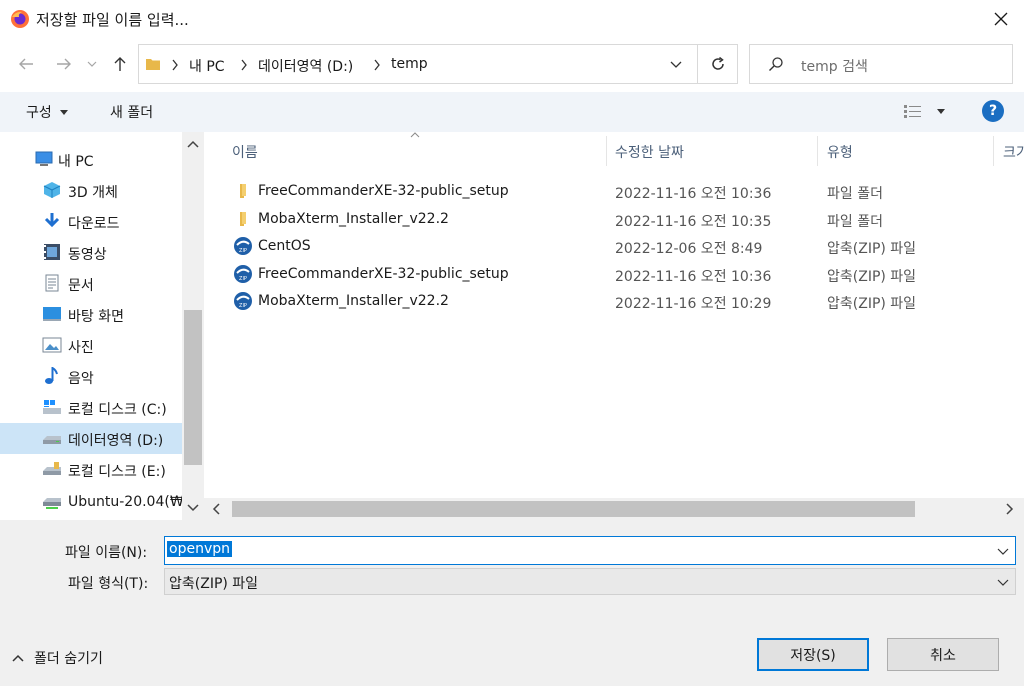  I want to click on nav-item-local-disk-e: 로컬 디스크 (E:), so click(91, 469).